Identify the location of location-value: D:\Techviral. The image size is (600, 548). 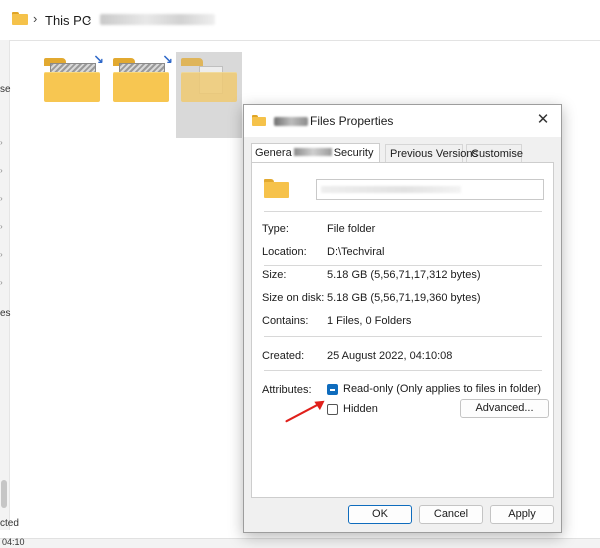
(356, 252).